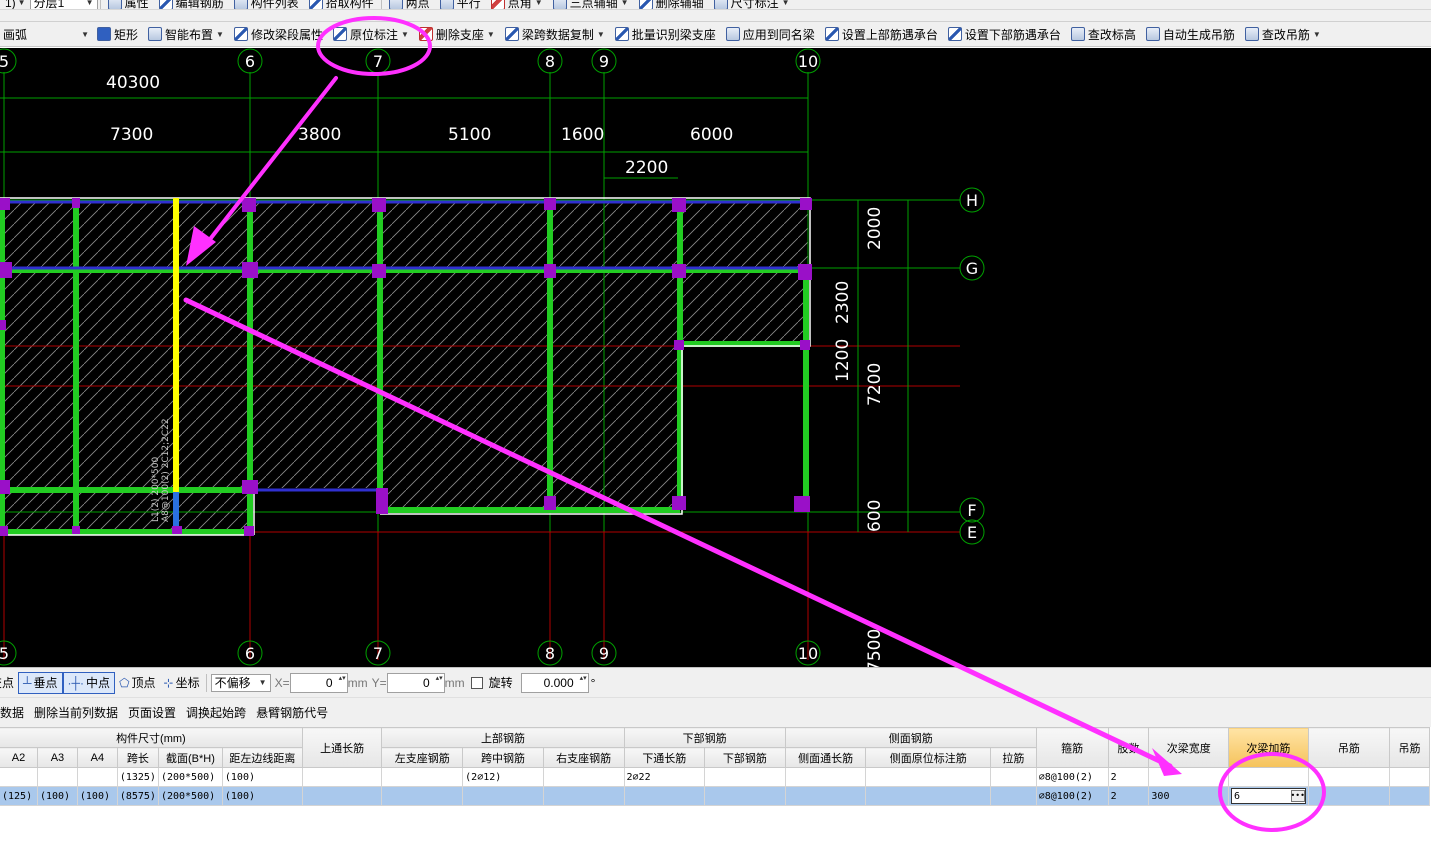 The image size is (1431, 859). Describe the element at coordinates (240, 682) in the screenshot. I see `offset-mode-select: 不偏移 ▼` at that location.